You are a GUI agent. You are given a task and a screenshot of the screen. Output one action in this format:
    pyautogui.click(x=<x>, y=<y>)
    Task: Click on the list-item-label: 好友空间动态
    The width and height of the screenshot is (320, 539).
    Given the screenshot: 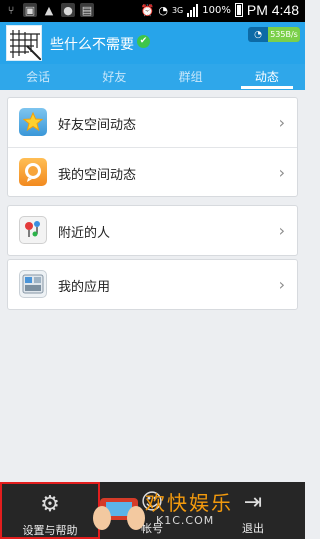 What is the action you would take?
    pyautogui.click(x=97, y=125)
    